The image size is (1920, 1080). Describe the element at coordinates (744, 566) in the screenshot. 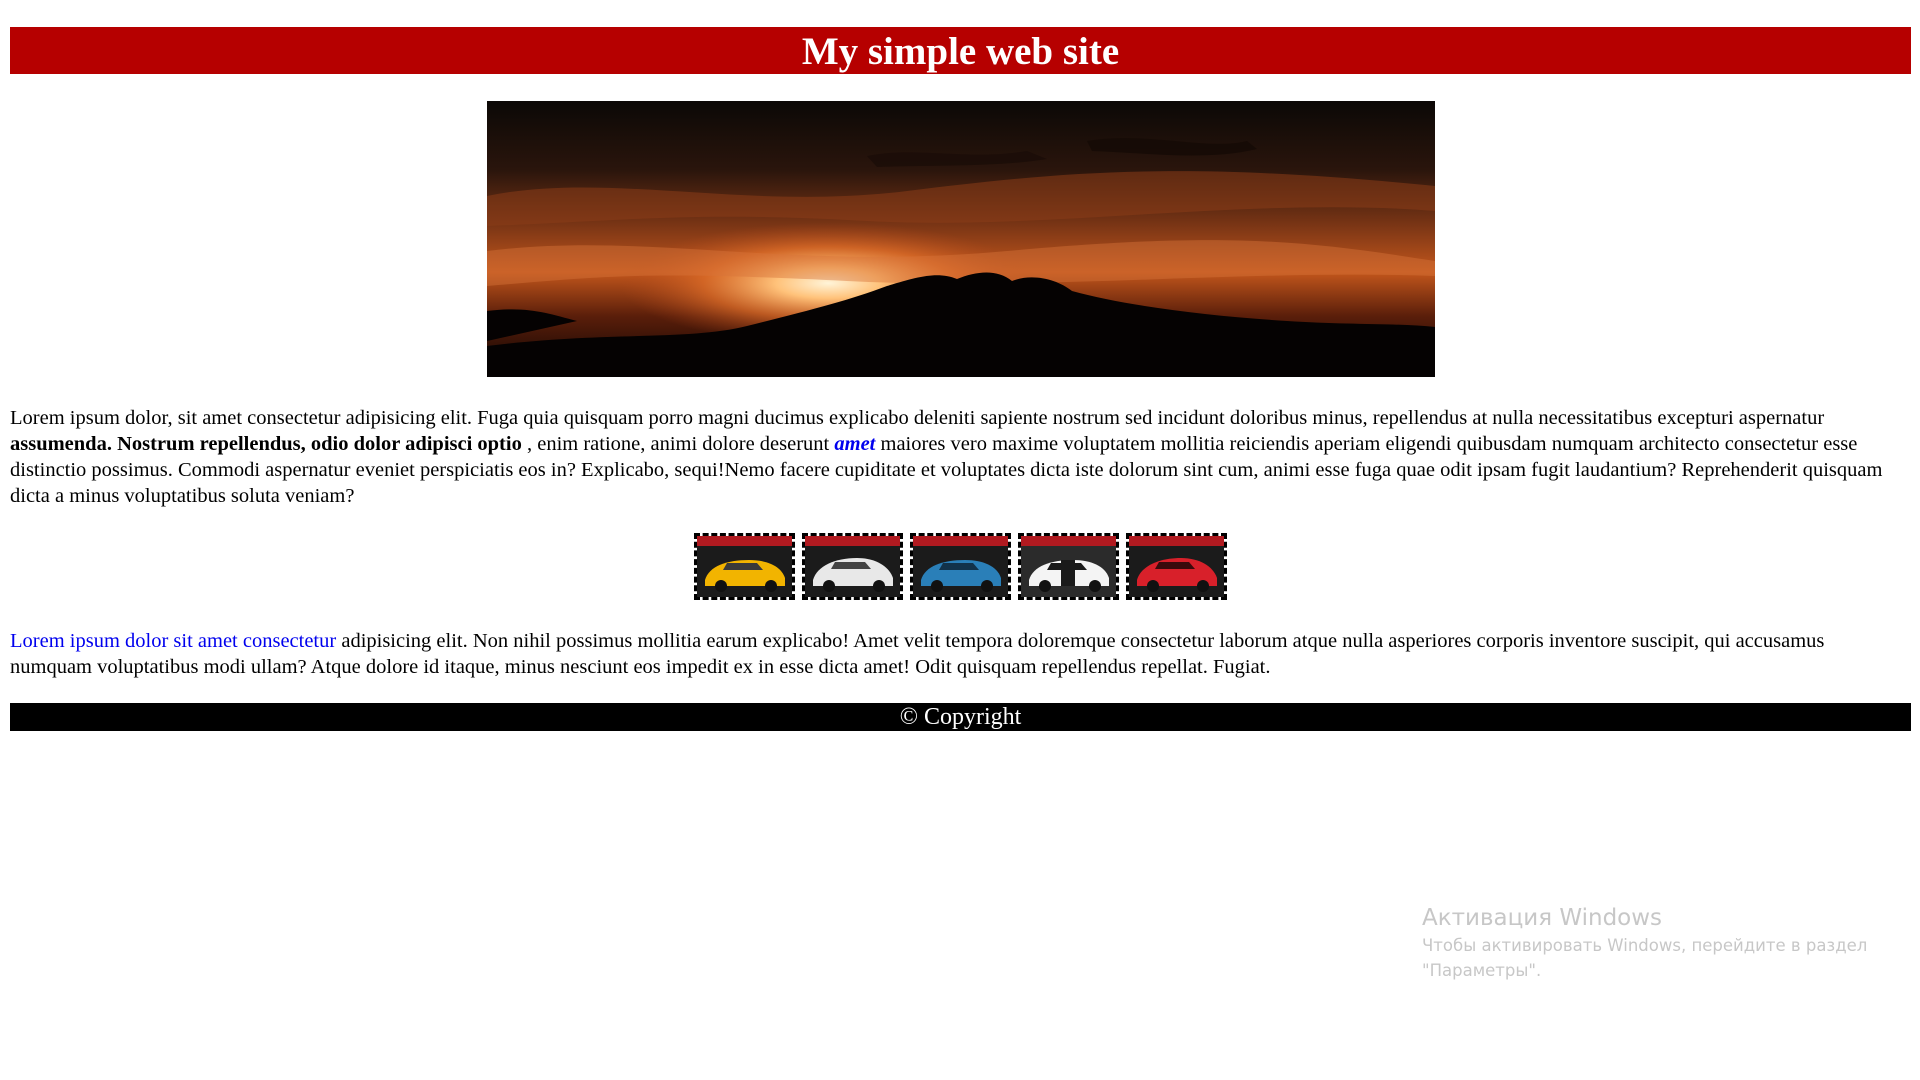

I see `yellow-car-image` at that location.